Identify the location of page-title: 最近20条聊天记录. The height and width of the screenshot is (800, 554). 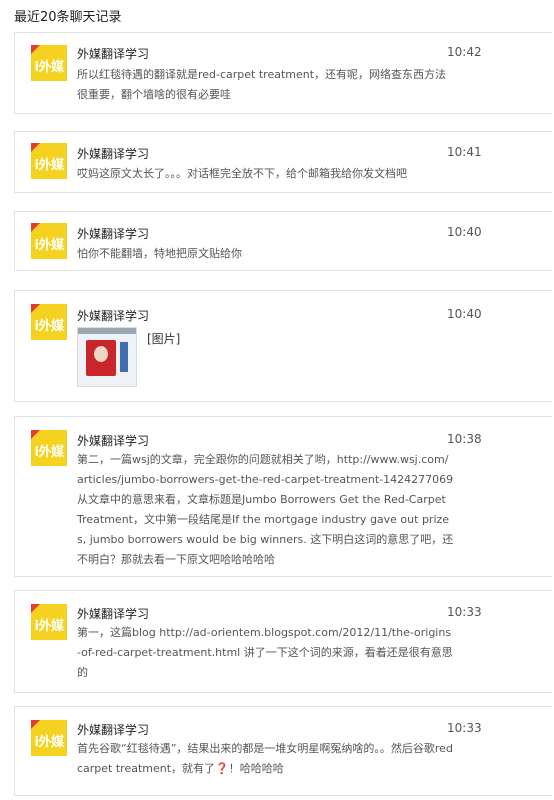
(68, 17).